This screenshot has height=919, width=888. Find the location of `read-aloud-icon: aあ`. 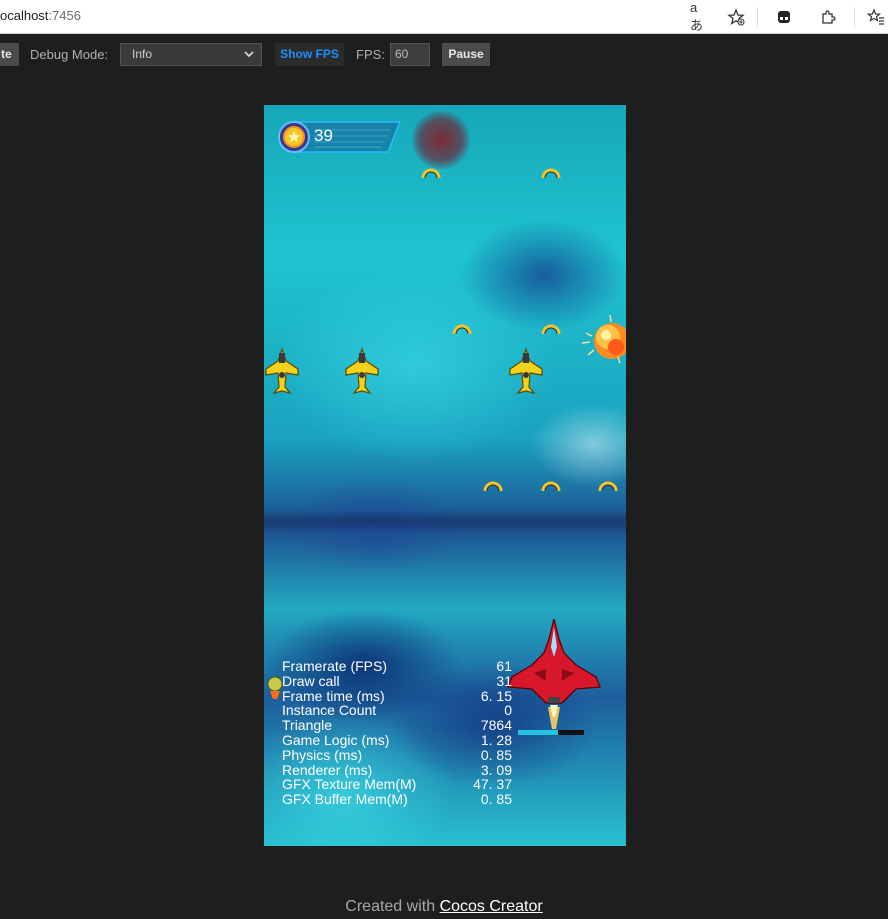

read-aloud-icon: aあ is located at coordinates (700, 16).